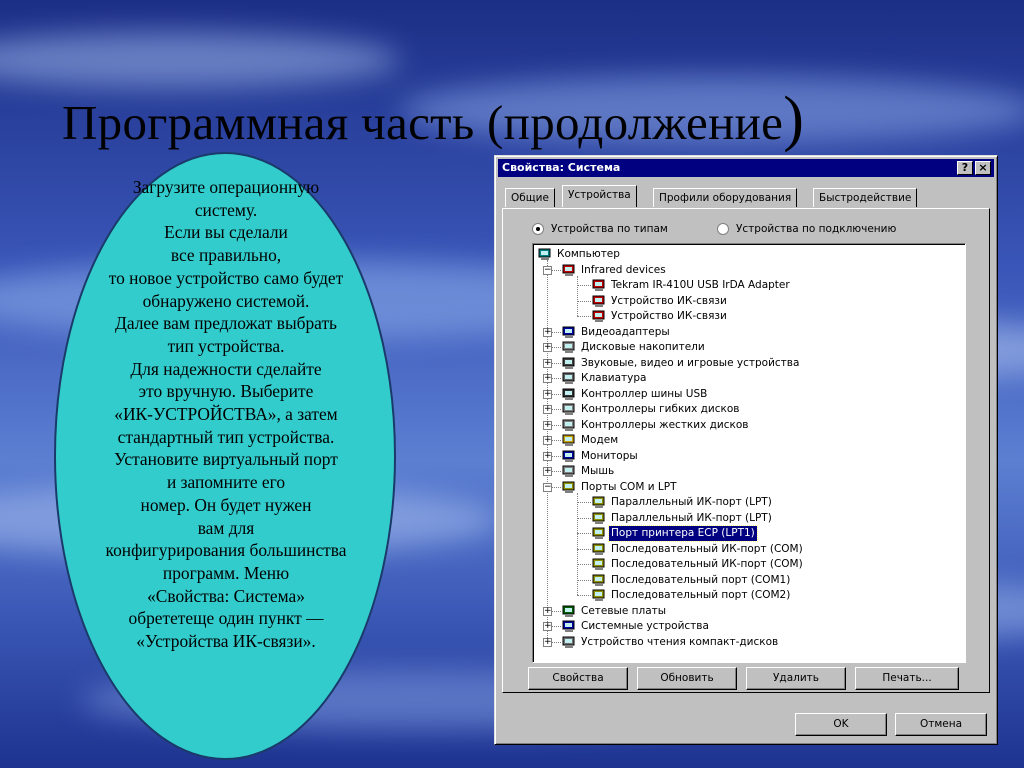 This screenshot has width=1024, height=768. Describe the element at coordinates (700, 285) in the screenshot. I see `tree-item-label: Tekram IR-410U USB IrDA Adapter` at that location.